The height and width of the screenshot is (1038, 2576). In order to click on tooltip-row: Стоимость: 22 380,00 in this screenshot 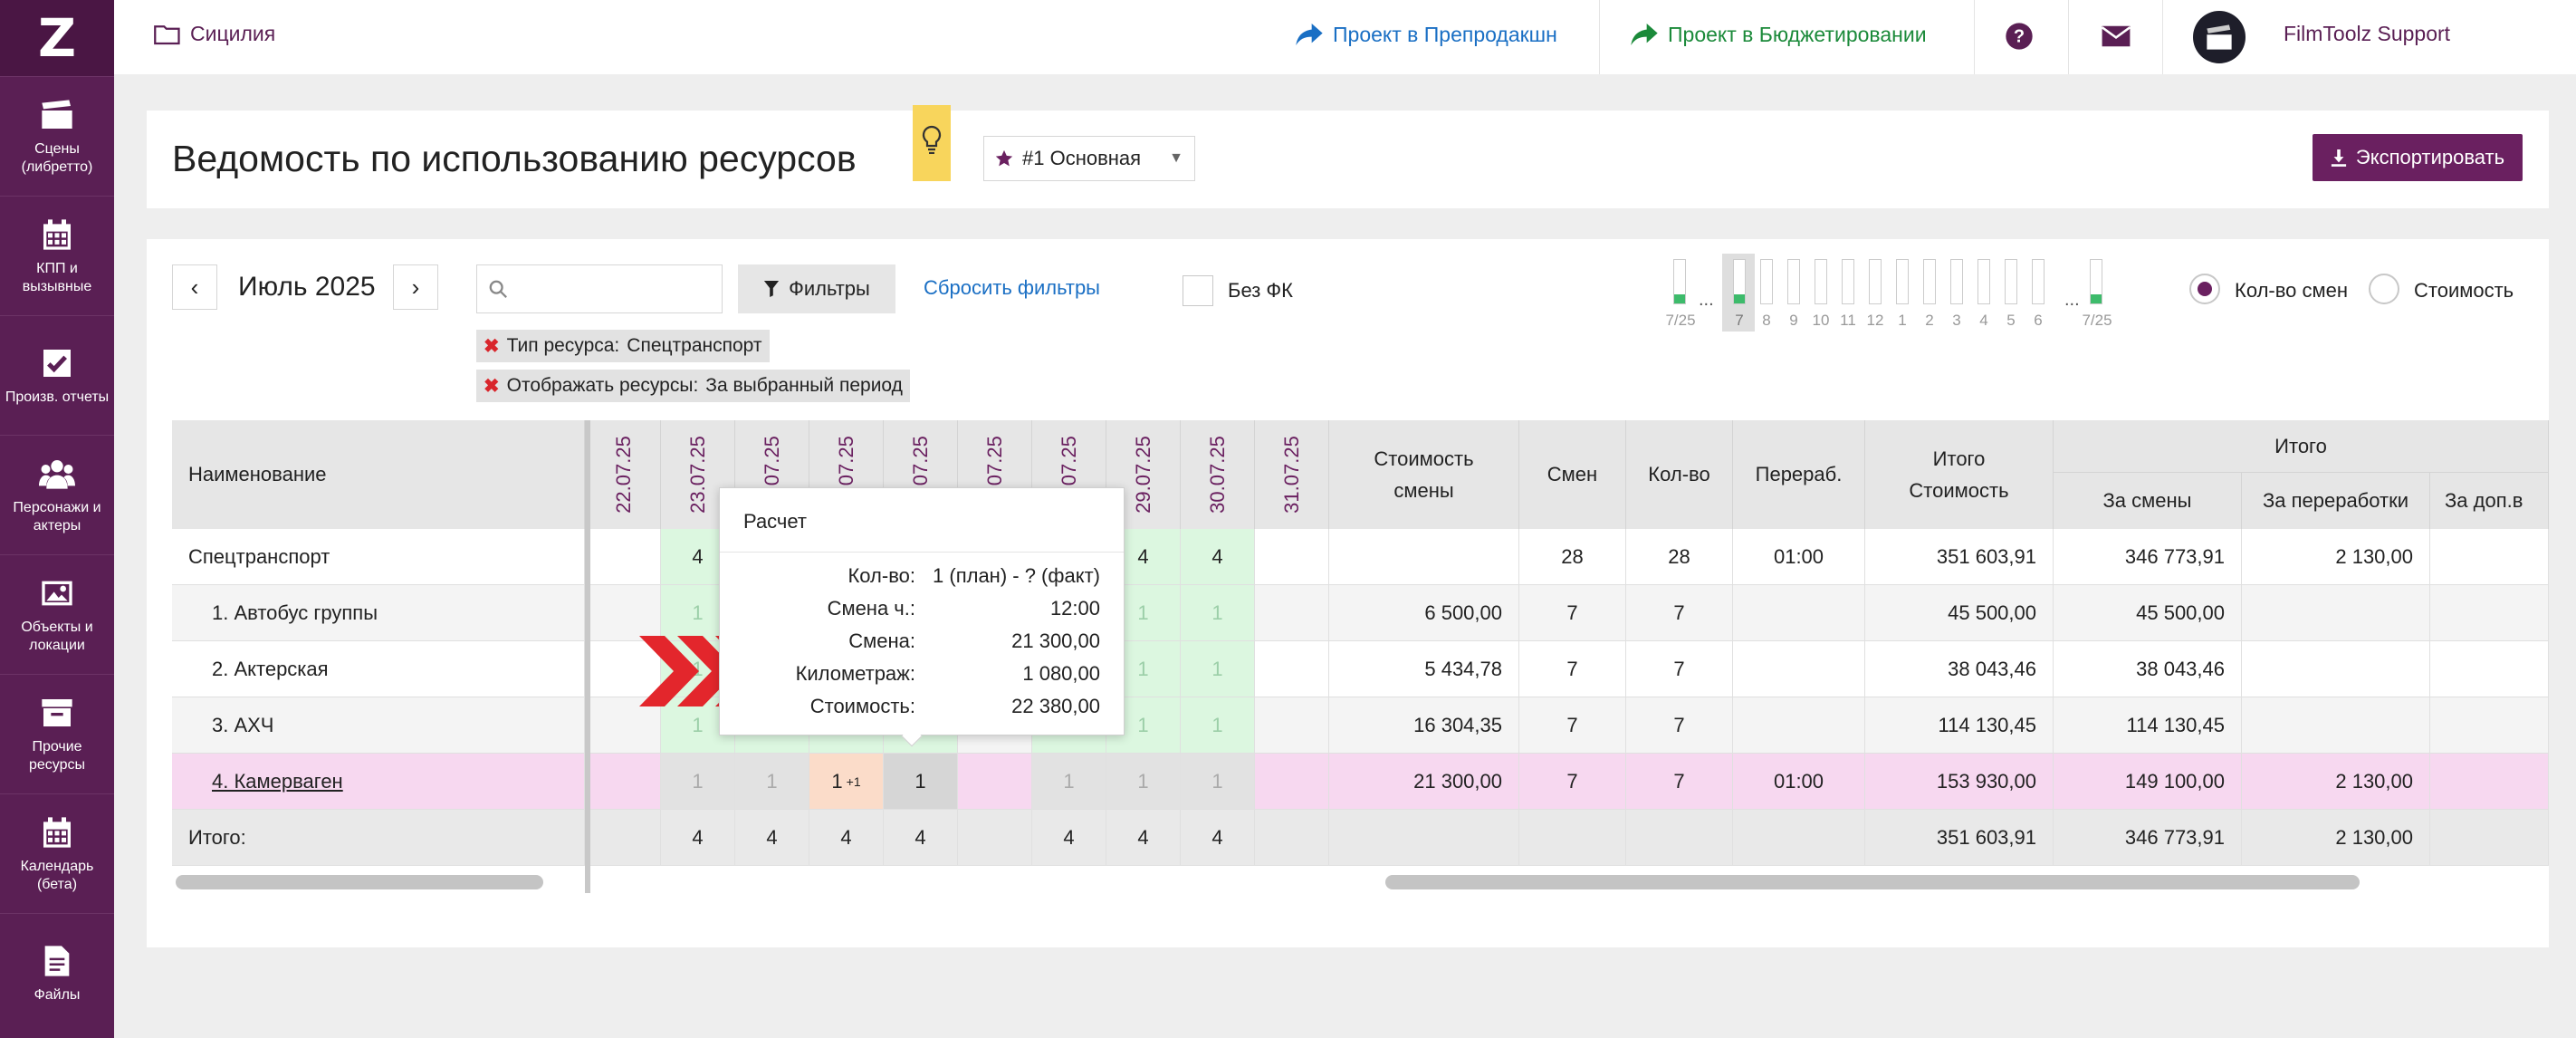, I will do `click(922, 711)`.